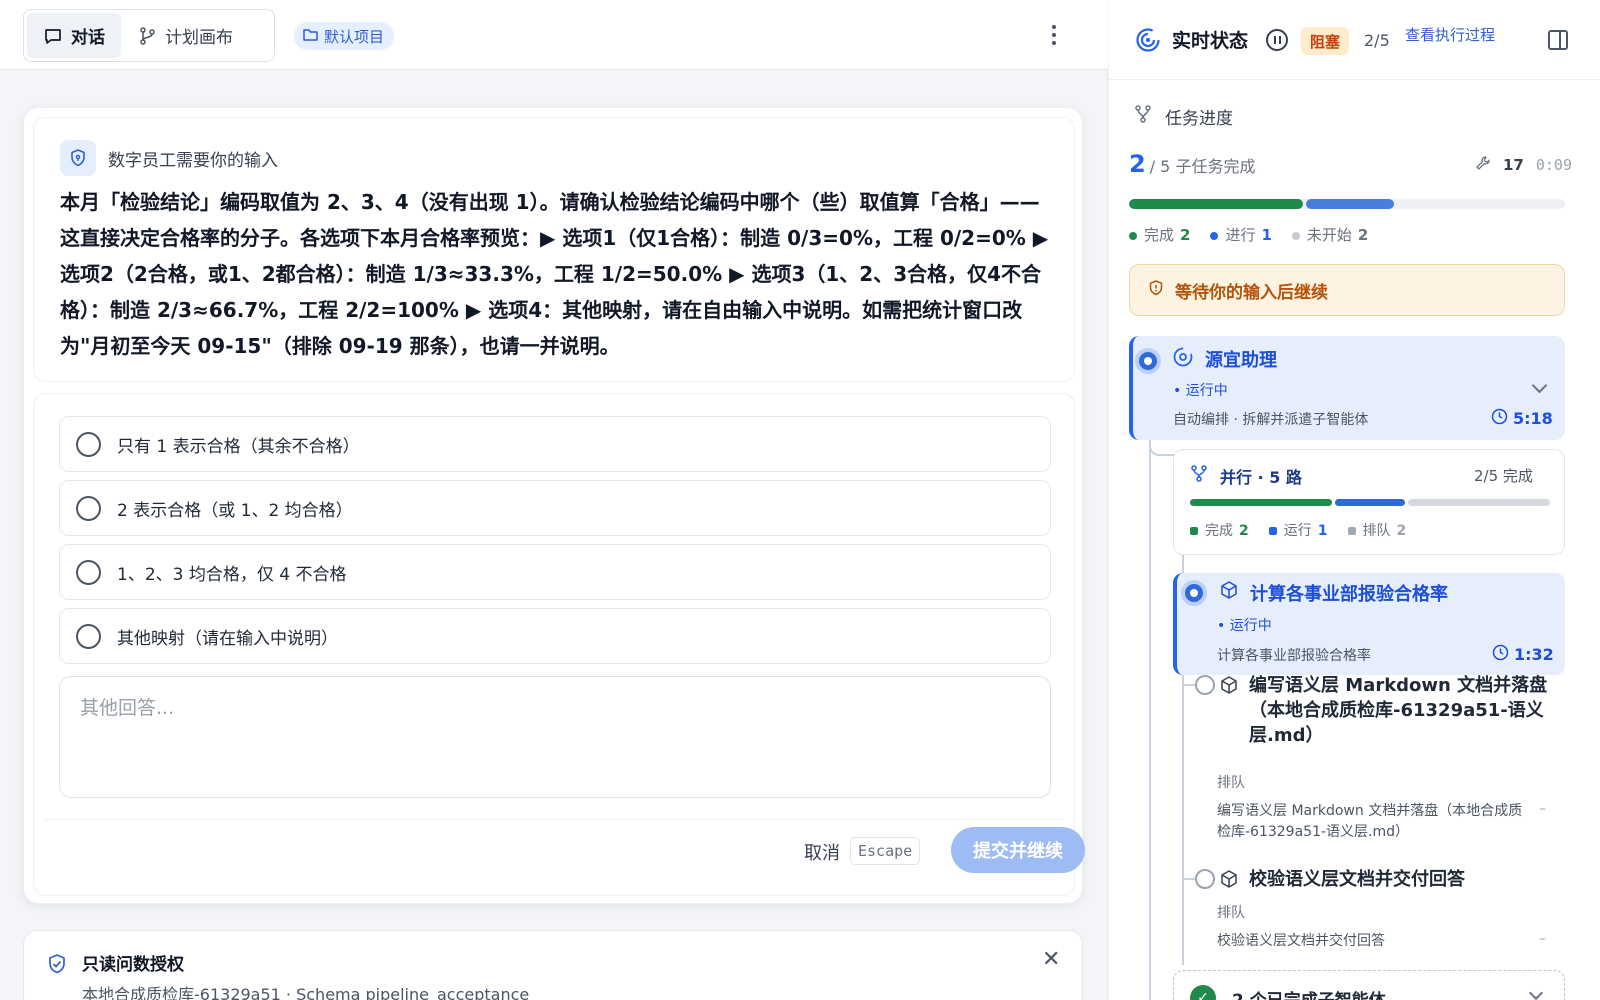 The image size is (1600, 1000). Describe the element at coordinates (1377, 40) in the screenshot. I see `step-count: 2/5` at that location.